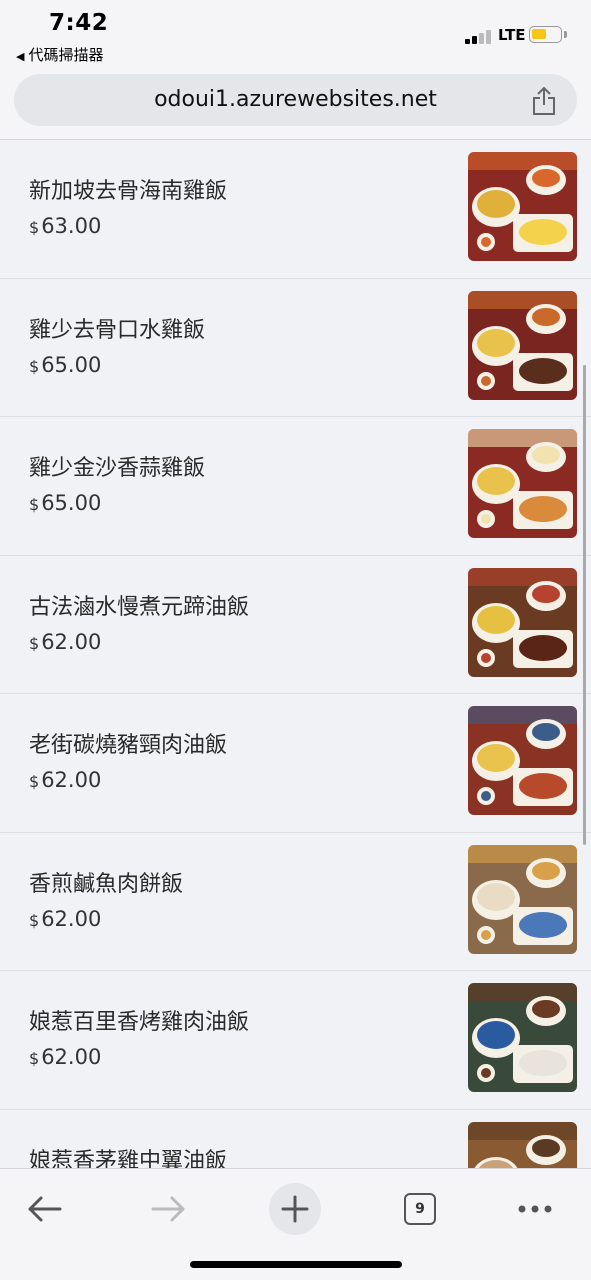 The height and width of the screenshot is (1280, 591). Describe the element at coordinates (128, 191) in the screenshot. I see `menu-item-name: 新加坡去骨海南雞飯` at that location.